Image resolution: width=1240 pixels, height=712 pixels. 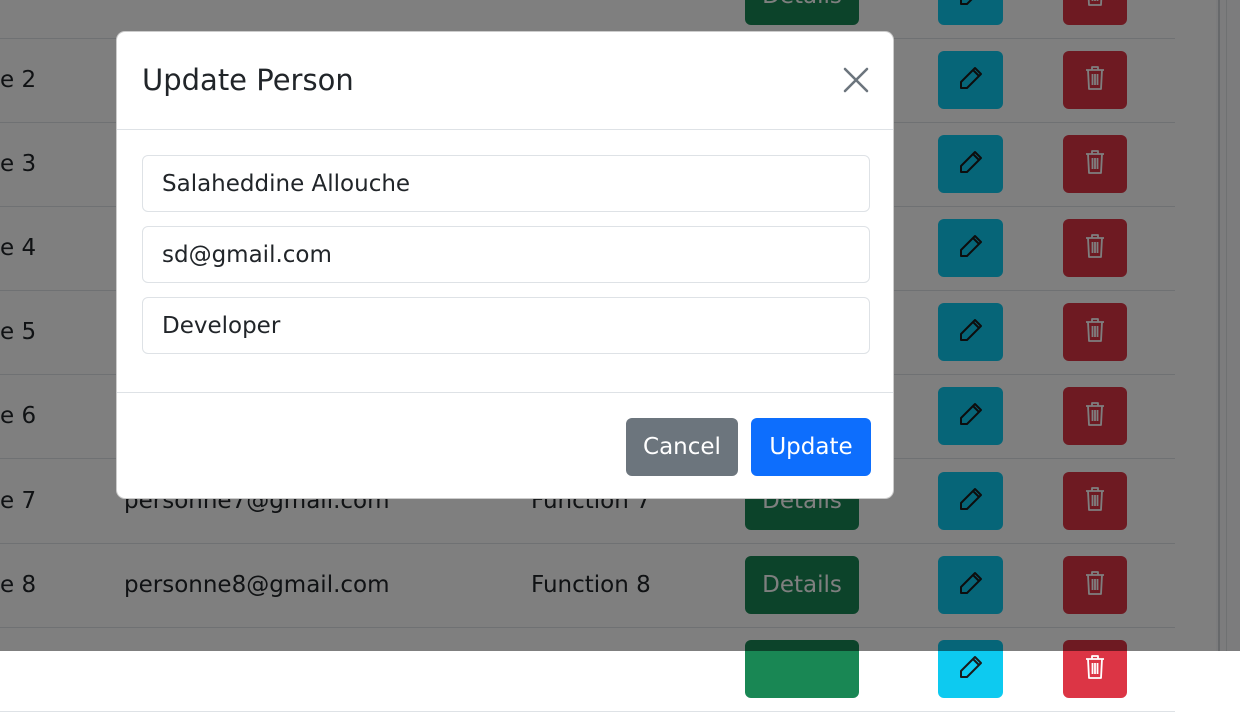 I want to click on close-button, so click(x=856, y=80).